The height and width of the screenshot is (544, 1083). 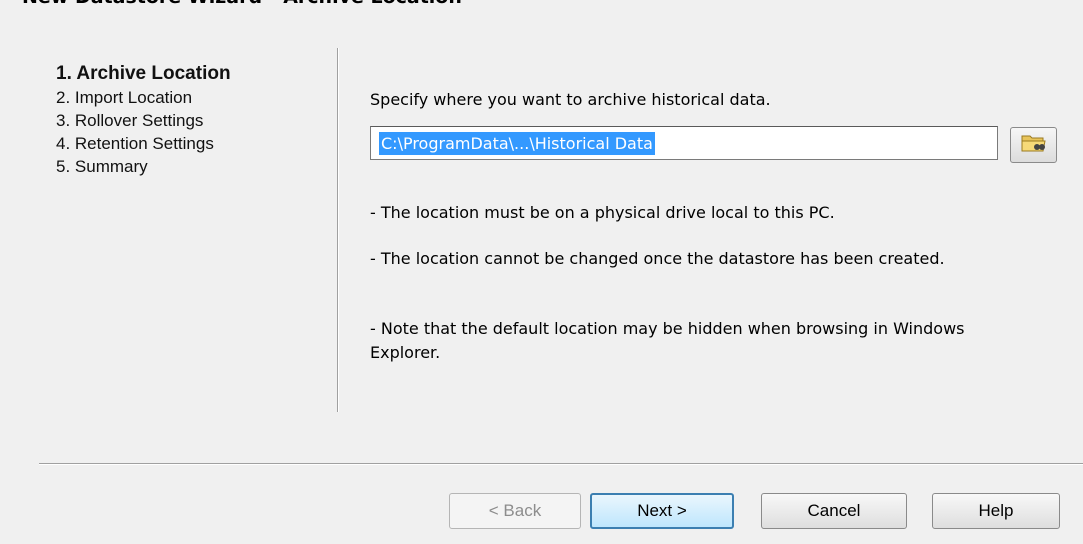 I want to click on folder-browse-icon, so click(x=1034, y=145).